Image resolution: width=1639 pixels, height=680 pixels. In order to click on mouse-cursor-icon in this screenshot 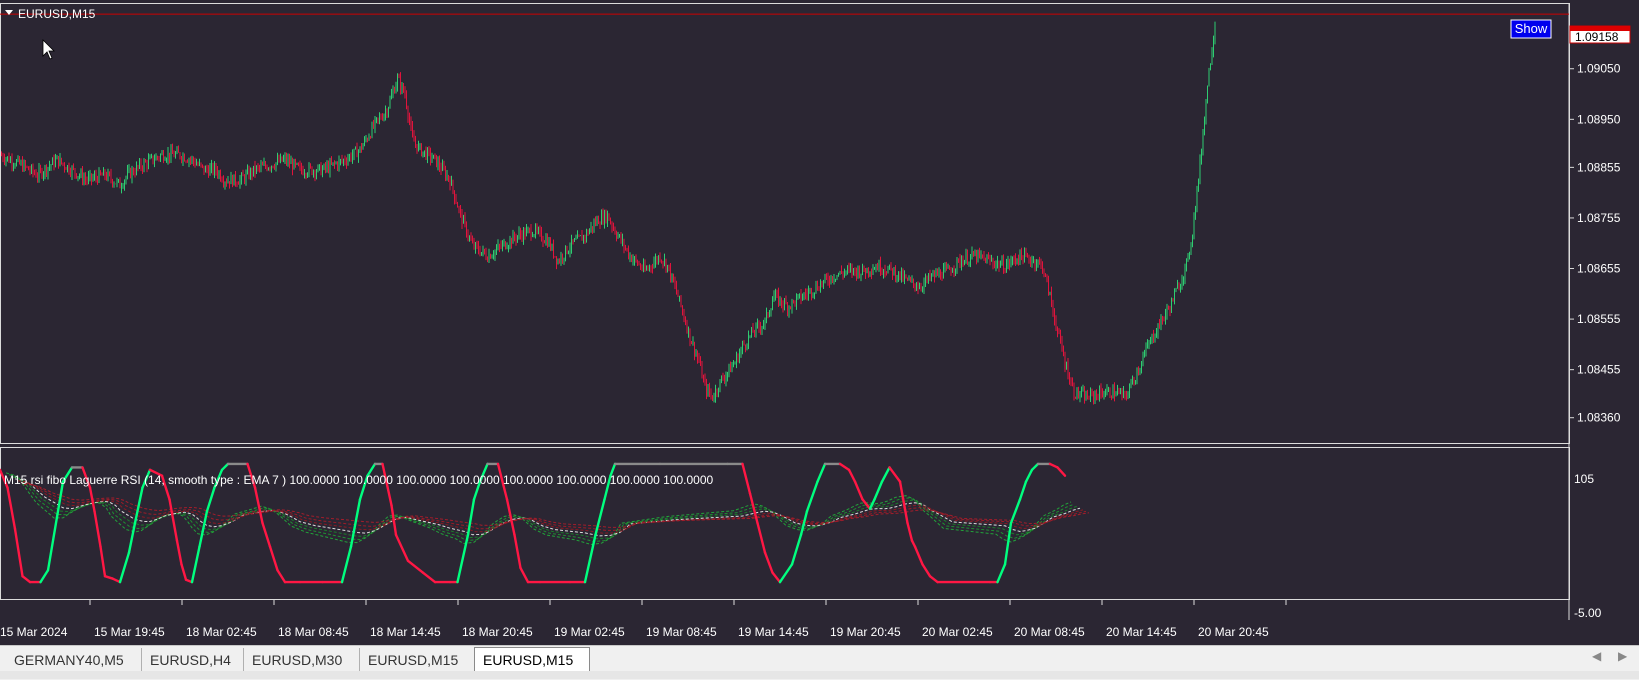, I will do `click(48, 49)`.